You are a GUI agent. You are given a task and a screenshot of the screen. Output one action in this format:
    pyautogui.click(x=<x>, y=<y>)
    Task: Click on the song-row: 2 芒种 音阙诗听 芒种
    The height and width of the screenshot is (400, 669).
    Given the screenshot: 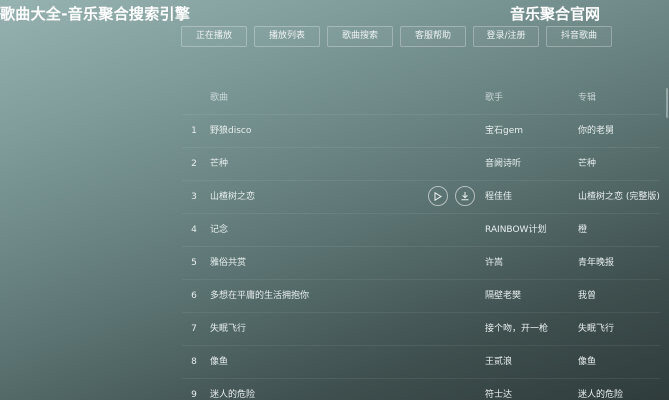 What is the action you would take?
    pyautogui.click(x=421, y=164)
    